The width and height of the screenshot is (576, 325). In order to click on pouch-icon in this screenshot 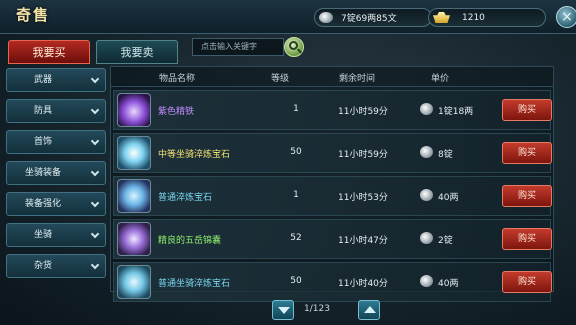, I will do `click(134, 239)`.